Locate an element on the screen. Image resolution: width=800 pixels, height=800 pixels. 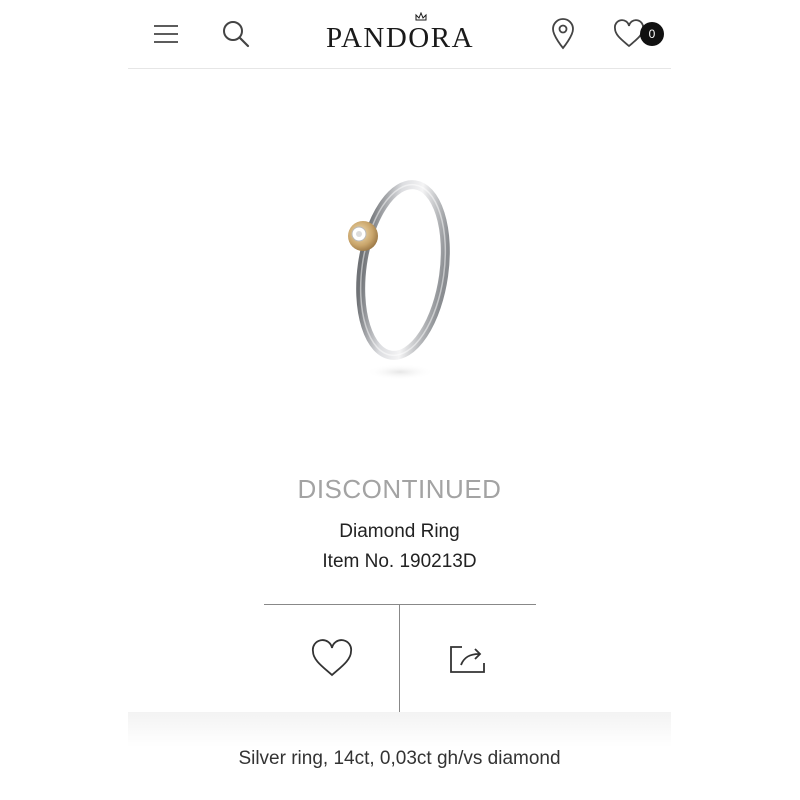
share-icon is located at coordinates (467, 659).